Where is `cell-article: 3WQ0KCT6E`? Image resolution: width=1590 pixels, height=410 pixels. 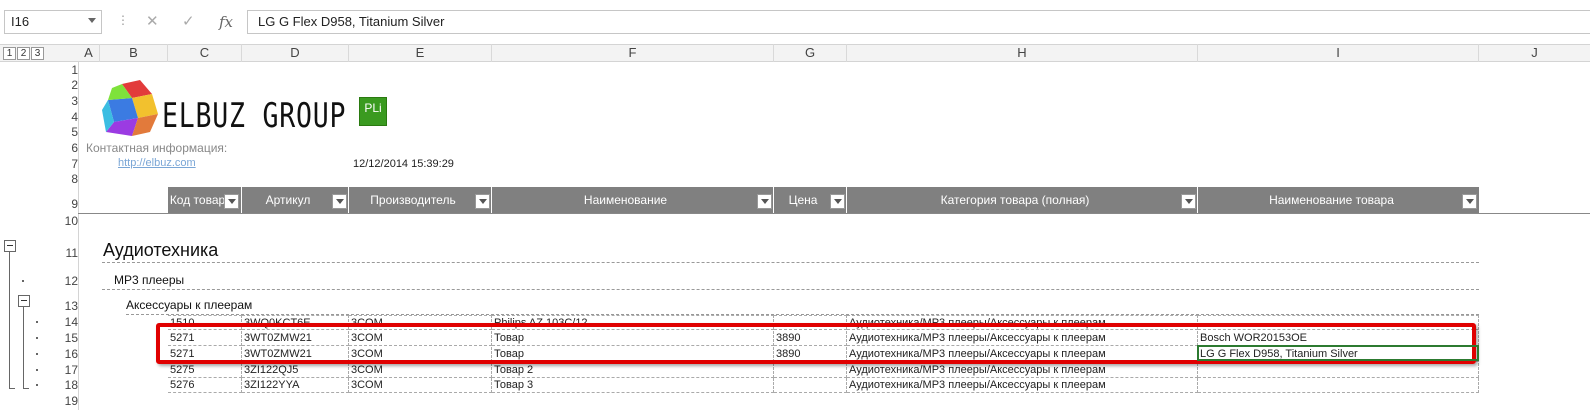
cell-article: 3WQ0KCT6E is located at coordinates (295, 322).